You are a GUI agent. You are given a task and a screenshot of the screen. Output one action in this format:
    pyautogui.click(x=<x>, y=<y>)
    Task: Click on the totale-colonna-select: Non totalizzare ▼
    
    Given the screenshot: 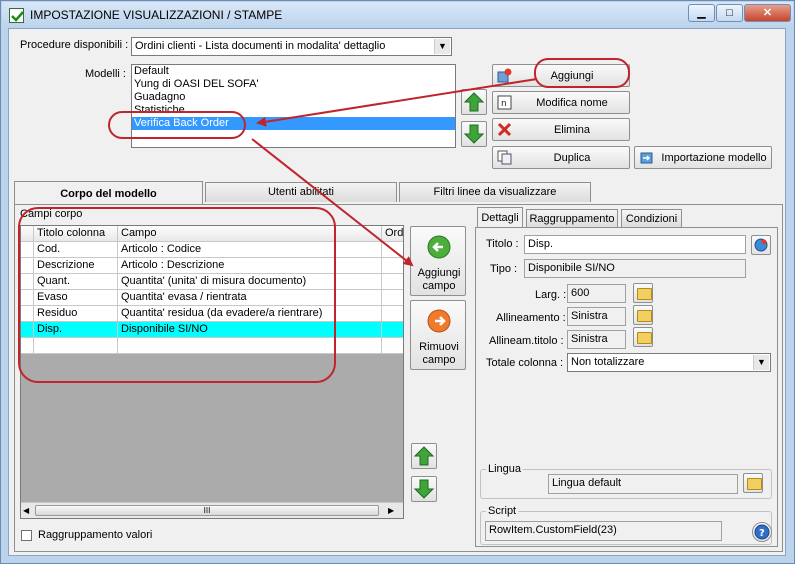 What is the action you would take?
    pyautogui.click(x=669, y=362)
    